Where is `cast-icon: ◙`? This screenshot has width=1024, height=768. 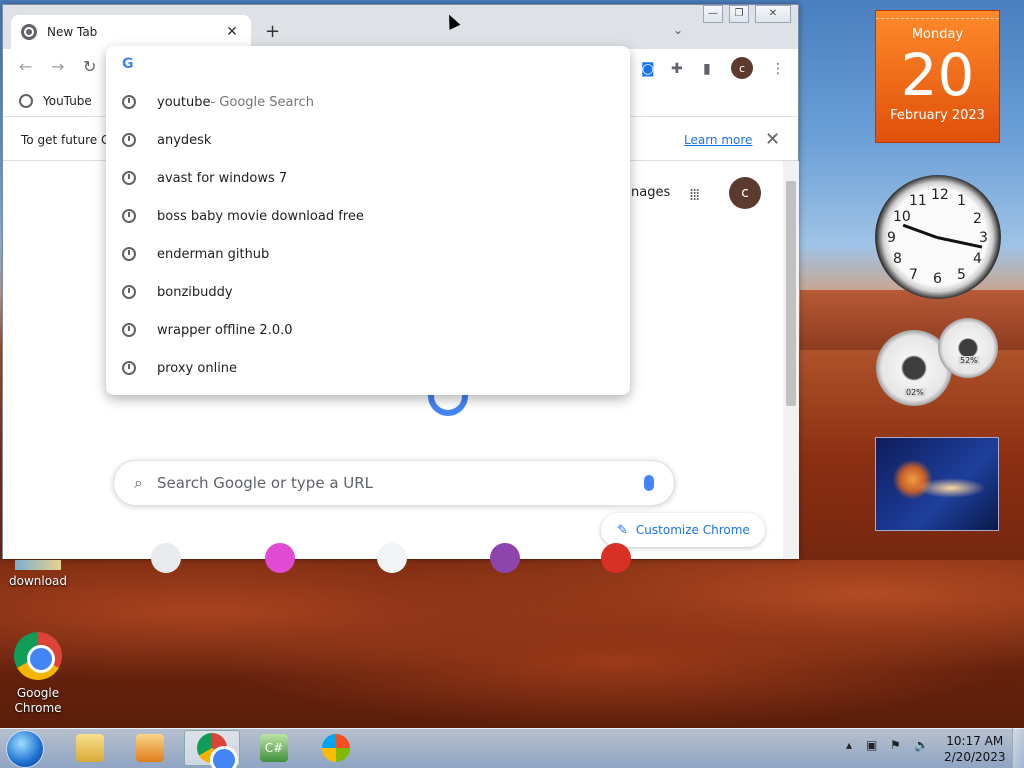 cast-icon: ◙ is located at coordinates (648, 69).